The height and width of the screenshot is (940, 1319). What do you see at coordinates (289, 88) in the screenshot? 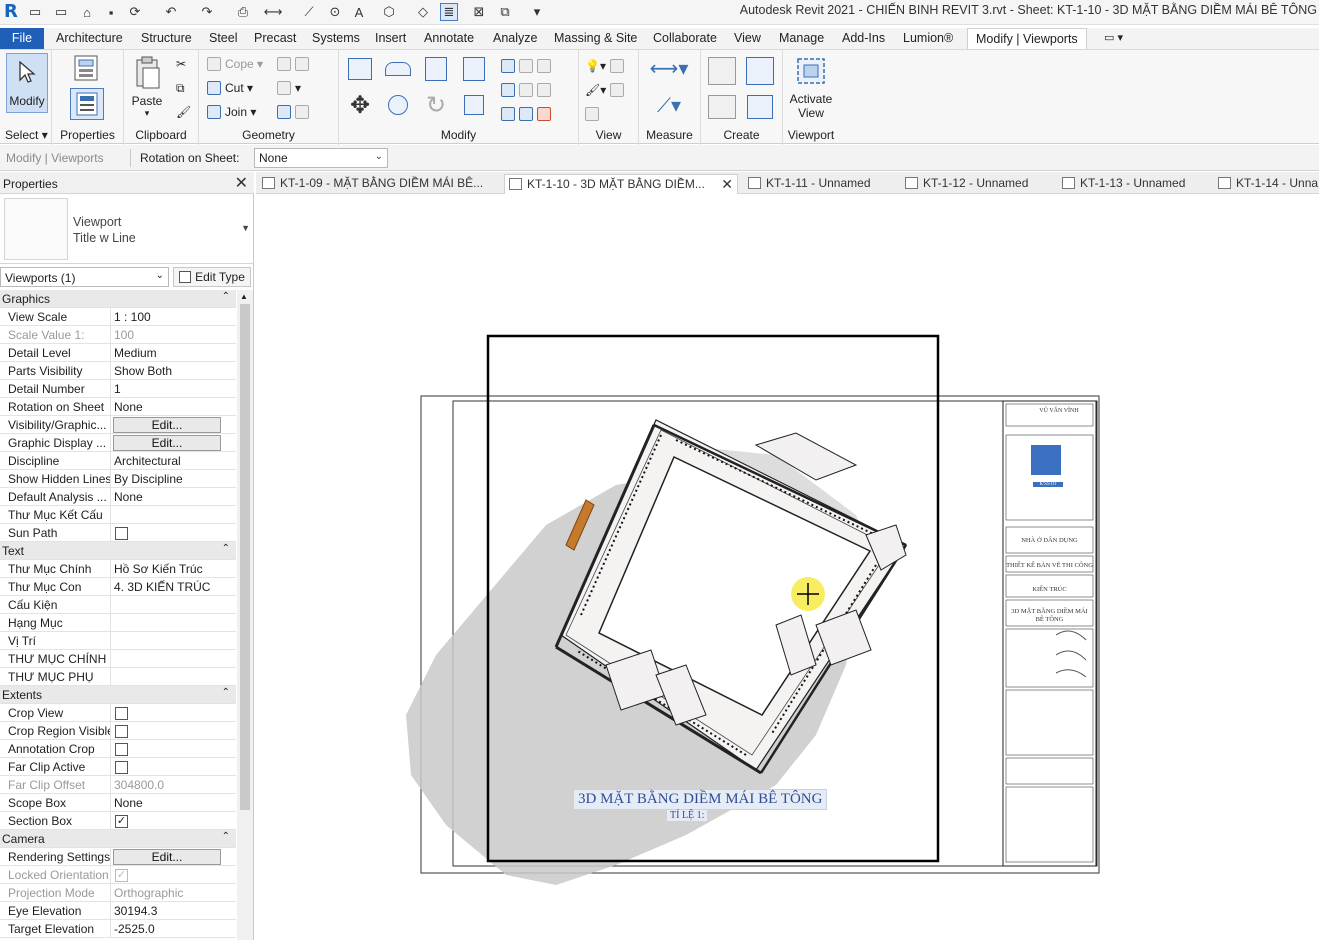
I see `split-face-icon: ▾` at bounding box center [289, 88].